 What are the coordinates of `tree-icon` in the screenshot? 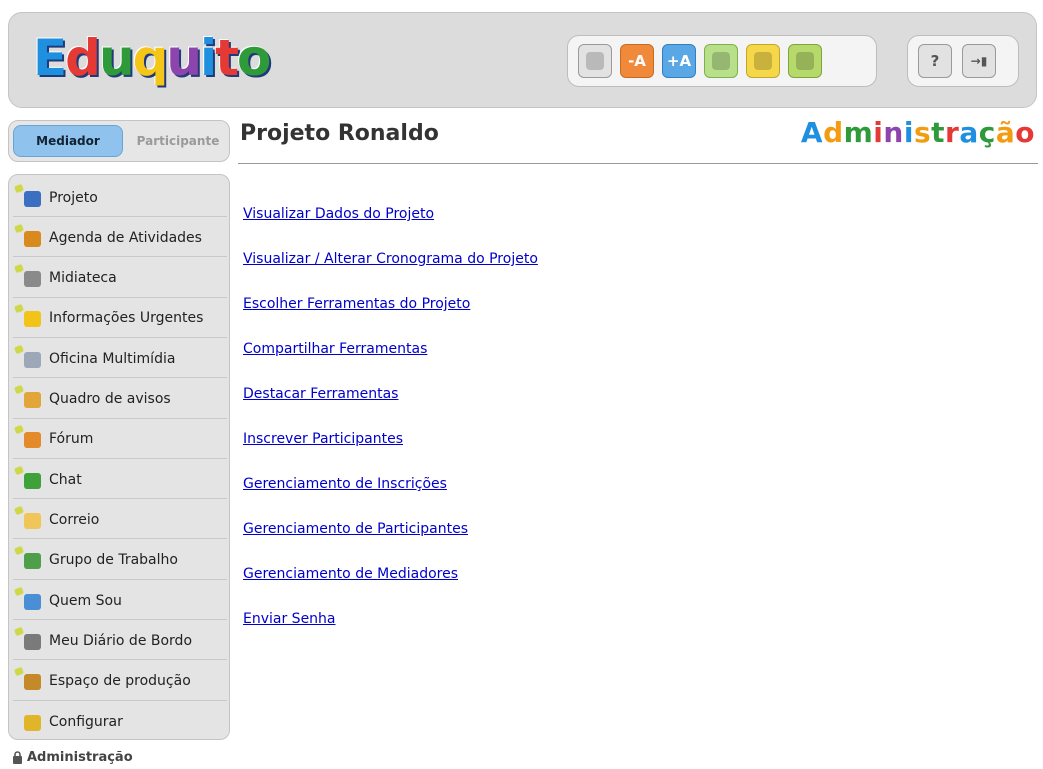 It's located at (805, 61).